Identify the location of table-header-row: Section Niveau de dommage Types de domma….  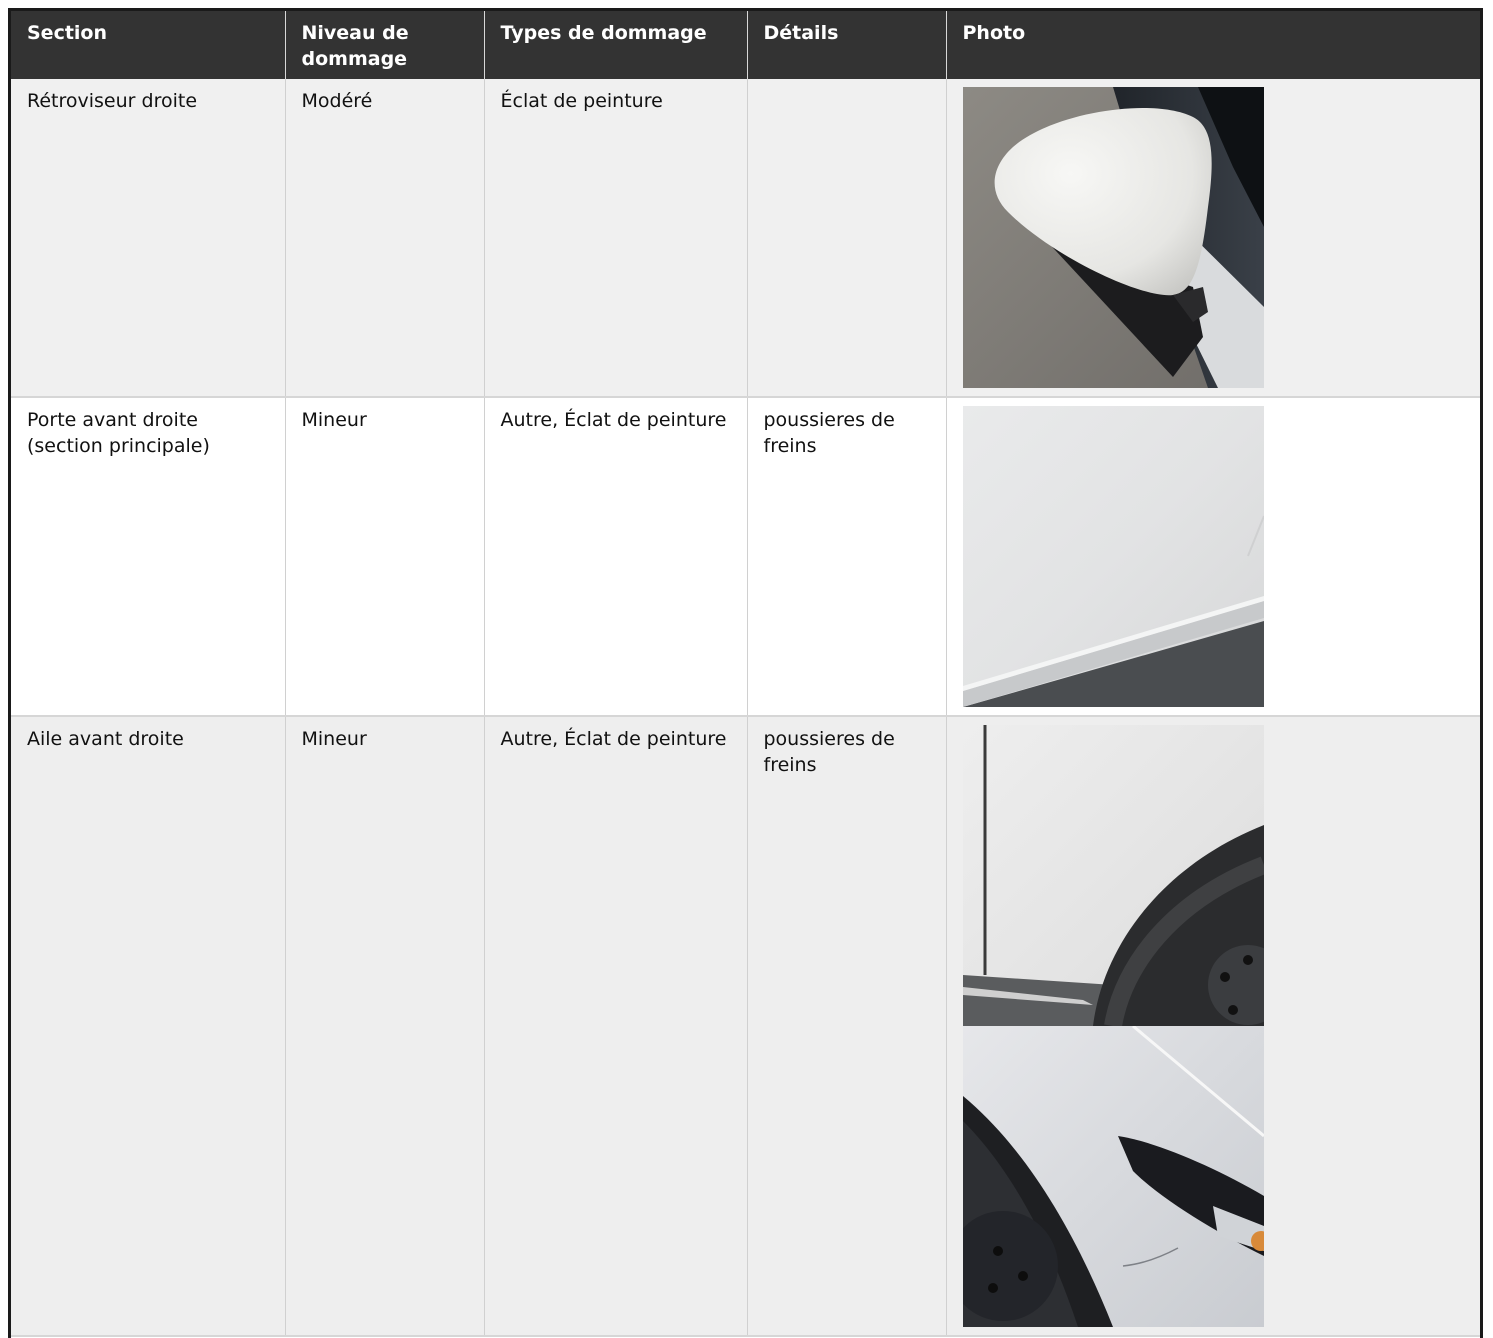
(745, 45).